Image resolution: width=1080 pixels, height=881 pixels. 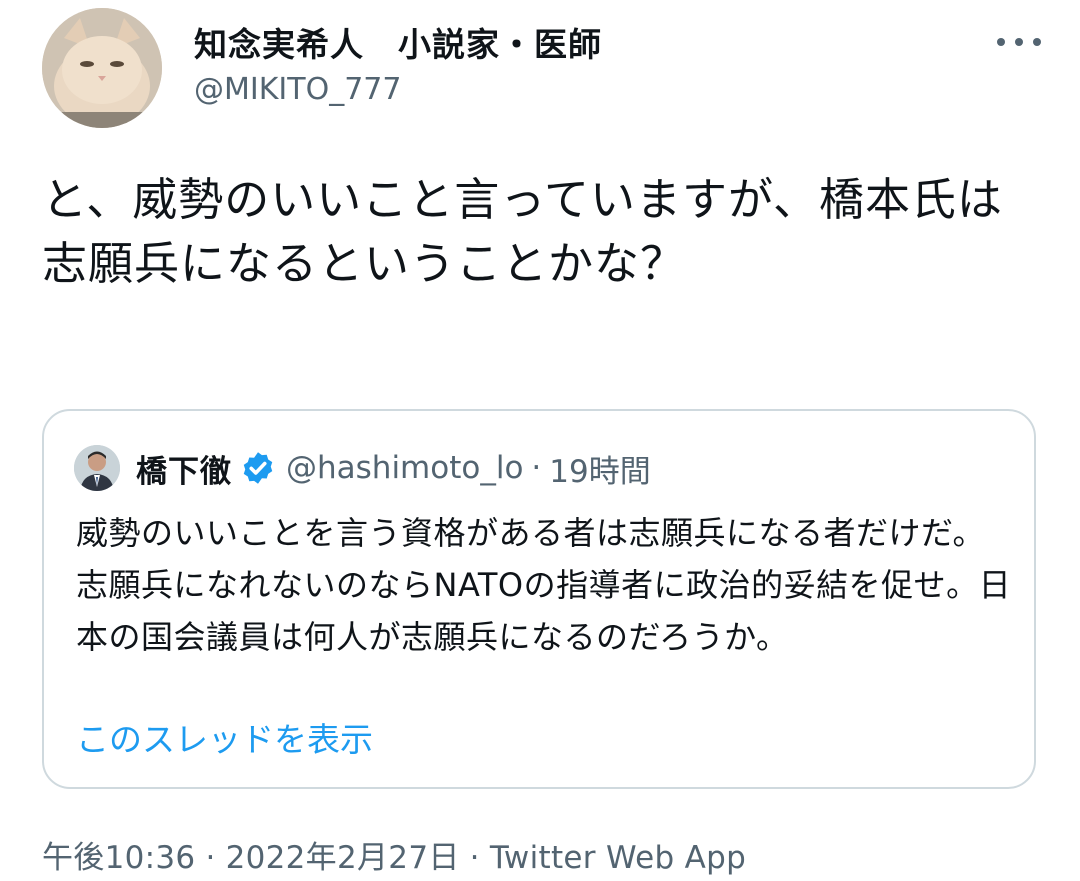 I want to click on quoted-time: 19時間, so click(x=599, y=468).